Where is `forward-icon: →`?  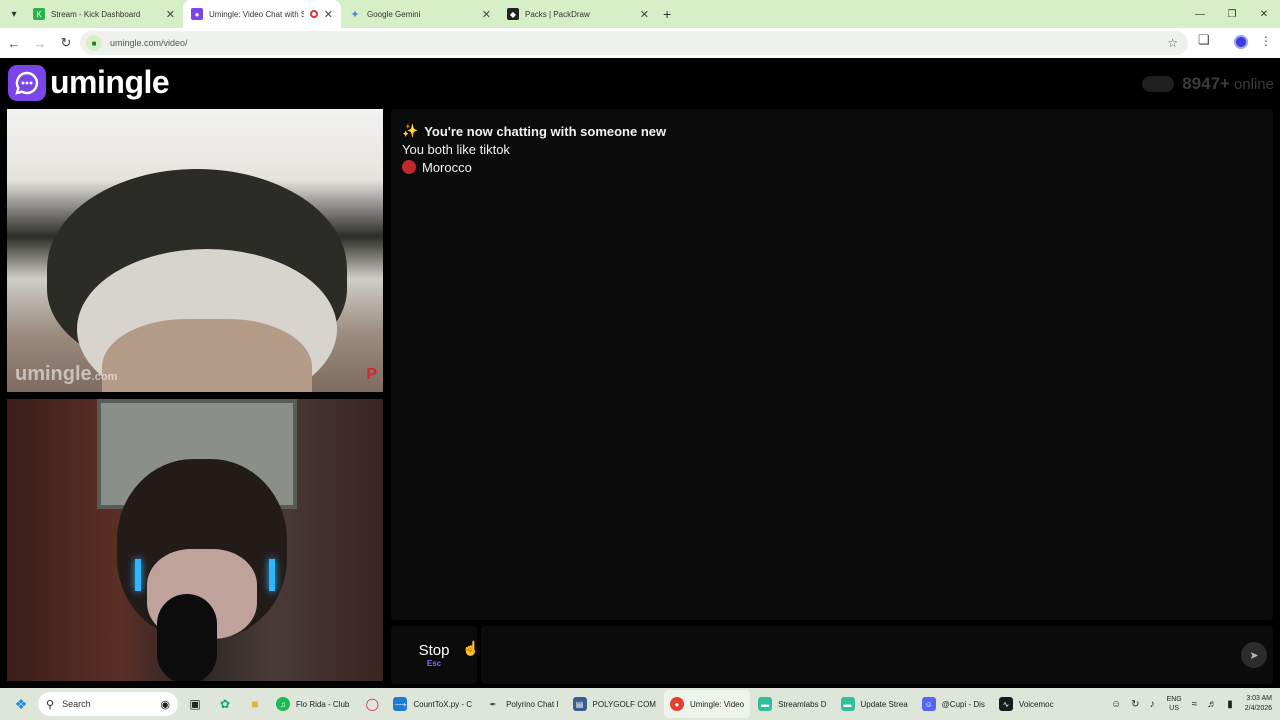
forward-icon: → is located at coordinates (40, 43).